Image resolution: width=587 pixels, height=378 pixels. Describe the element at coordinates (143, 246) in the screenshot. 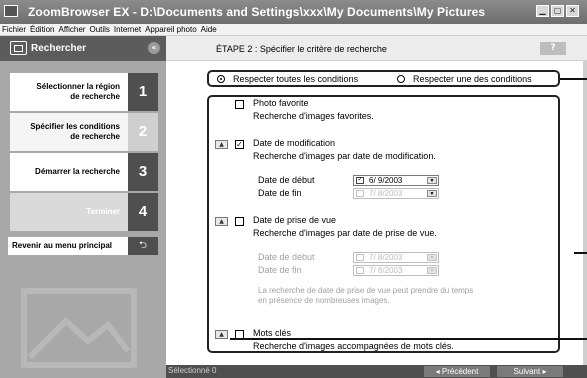

I see `return-arrow-icon: ⮌` at that location.